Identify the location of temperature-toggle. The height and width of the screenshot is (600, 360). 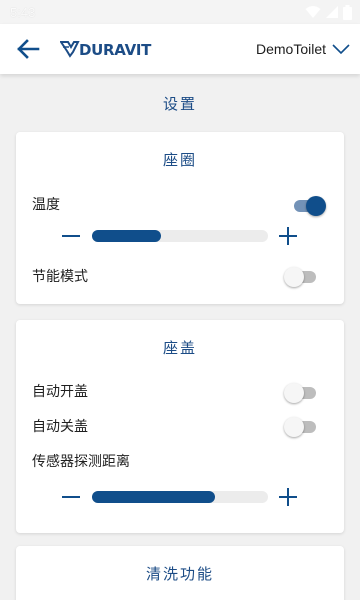
(309, 206).